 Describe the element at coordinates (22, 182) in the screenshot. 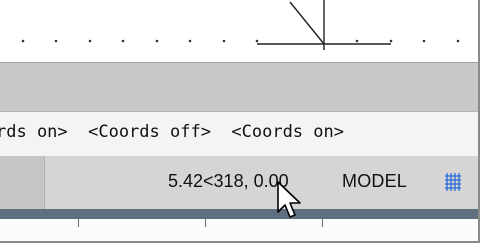

I see `status-bar-left-panel` at that location.